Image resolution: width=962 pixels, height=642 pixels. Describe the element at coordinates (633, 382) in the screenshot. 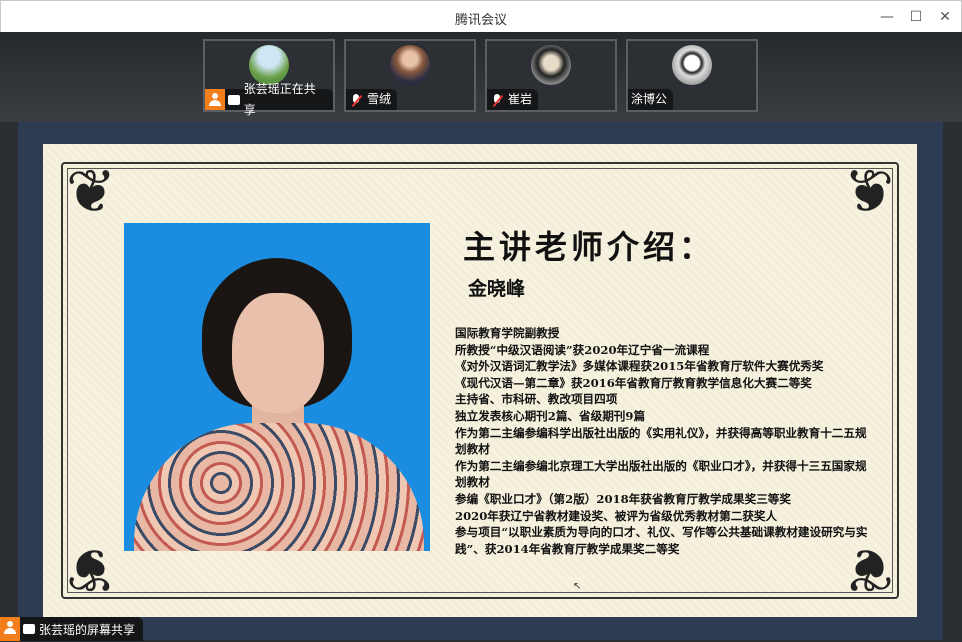

I see `bio-line: 《现代汉语—第二章》获2016年省教育厅教育教学信息化大赛二等奖` at that location.